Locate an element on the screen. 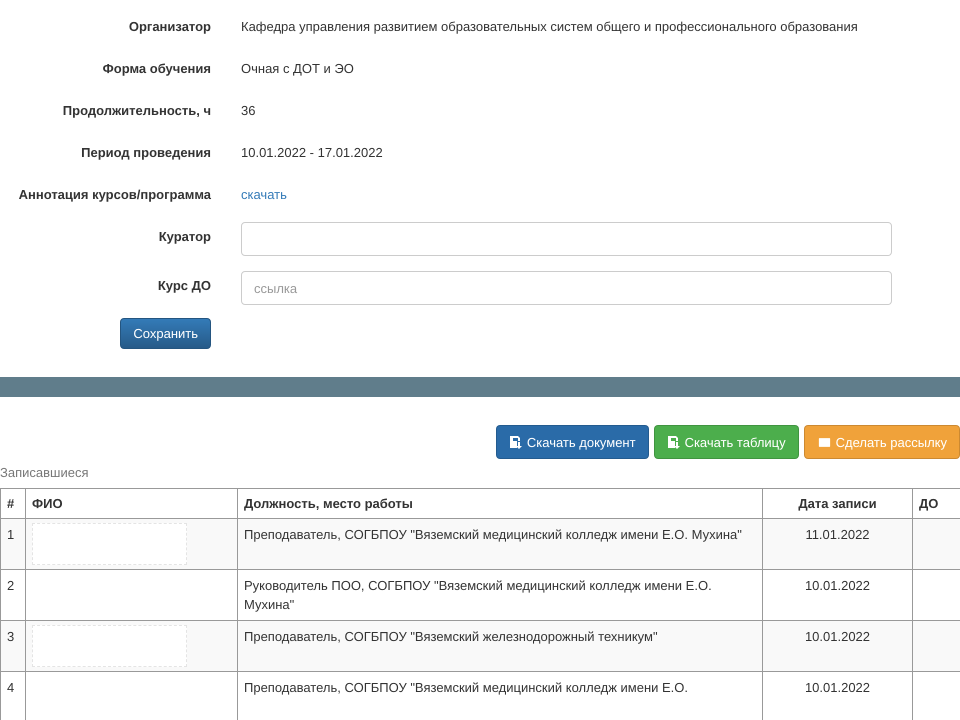  field-label: Организатор is located at coordinates (169, 26).